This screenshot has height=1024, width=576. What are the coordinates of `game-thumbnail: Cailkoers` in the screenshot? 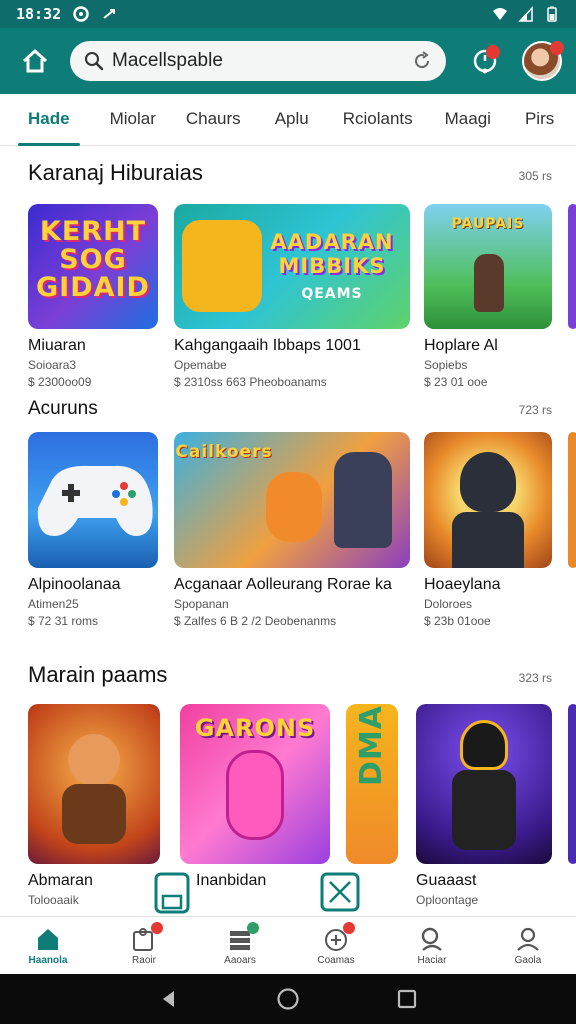 It's located at (292, 500).